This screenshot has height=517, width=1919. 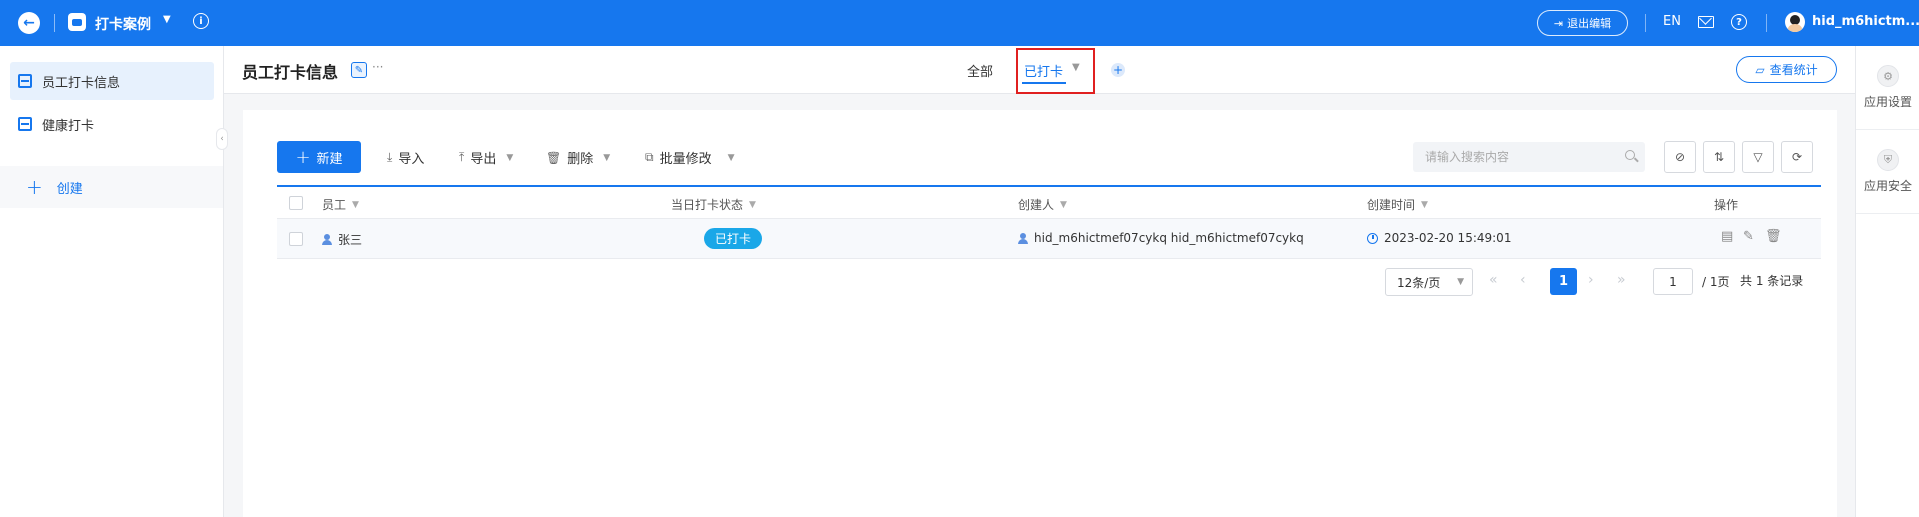 I want to click on new-label: 新建, so click(x=329, y=159).